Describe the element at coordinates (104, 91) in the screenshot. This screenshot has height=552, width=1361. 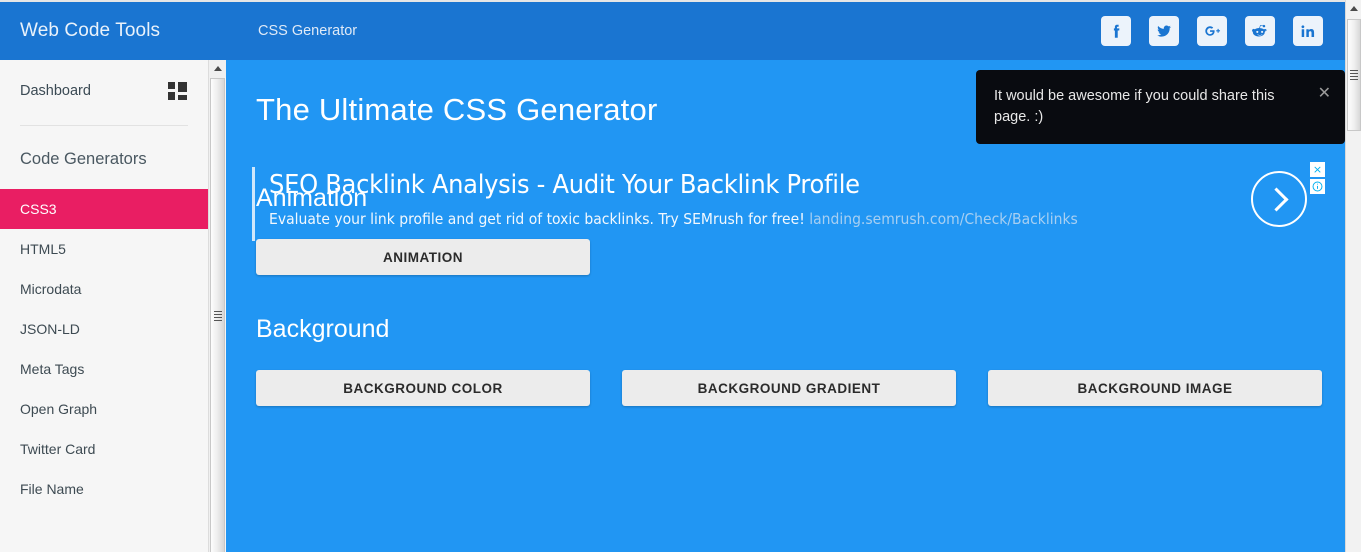
I see `sidebar-item-dashboard: Dashboard` at that location.